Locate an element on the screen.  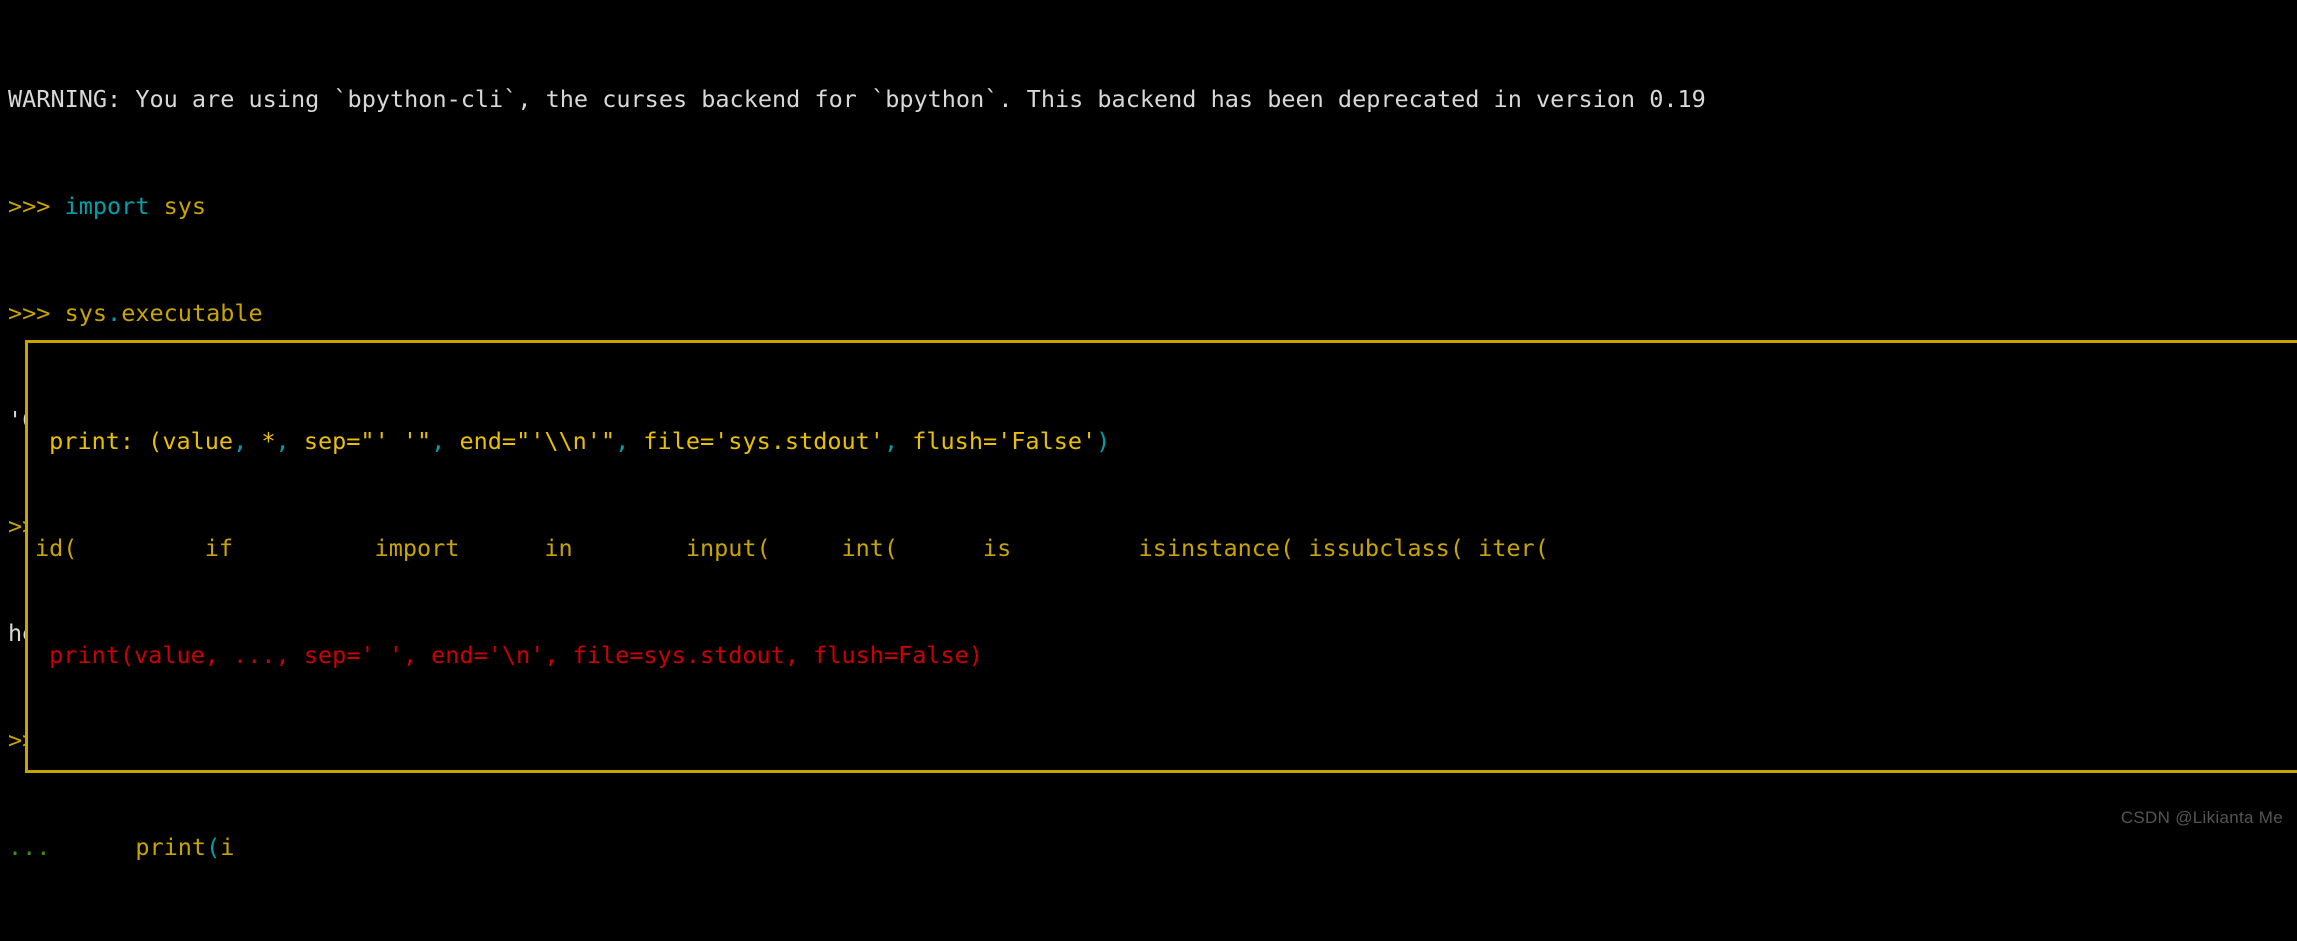
signature-part: flush='False' is located at coordinates (997, 441).